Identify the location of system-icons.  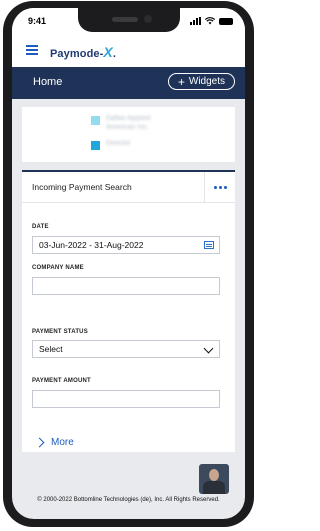
(211, 21).